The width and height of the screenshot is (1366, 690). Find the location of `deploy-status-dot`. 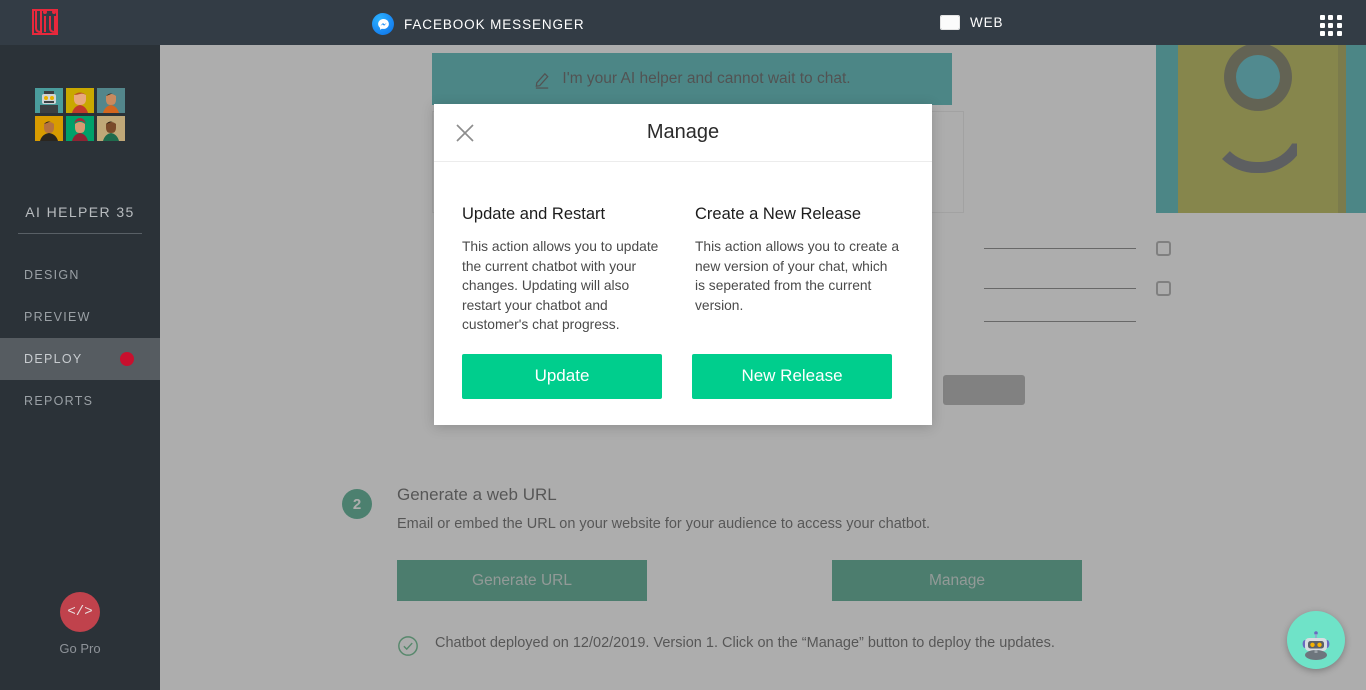

deploy-status-dot is located at coordinates (127, 359).